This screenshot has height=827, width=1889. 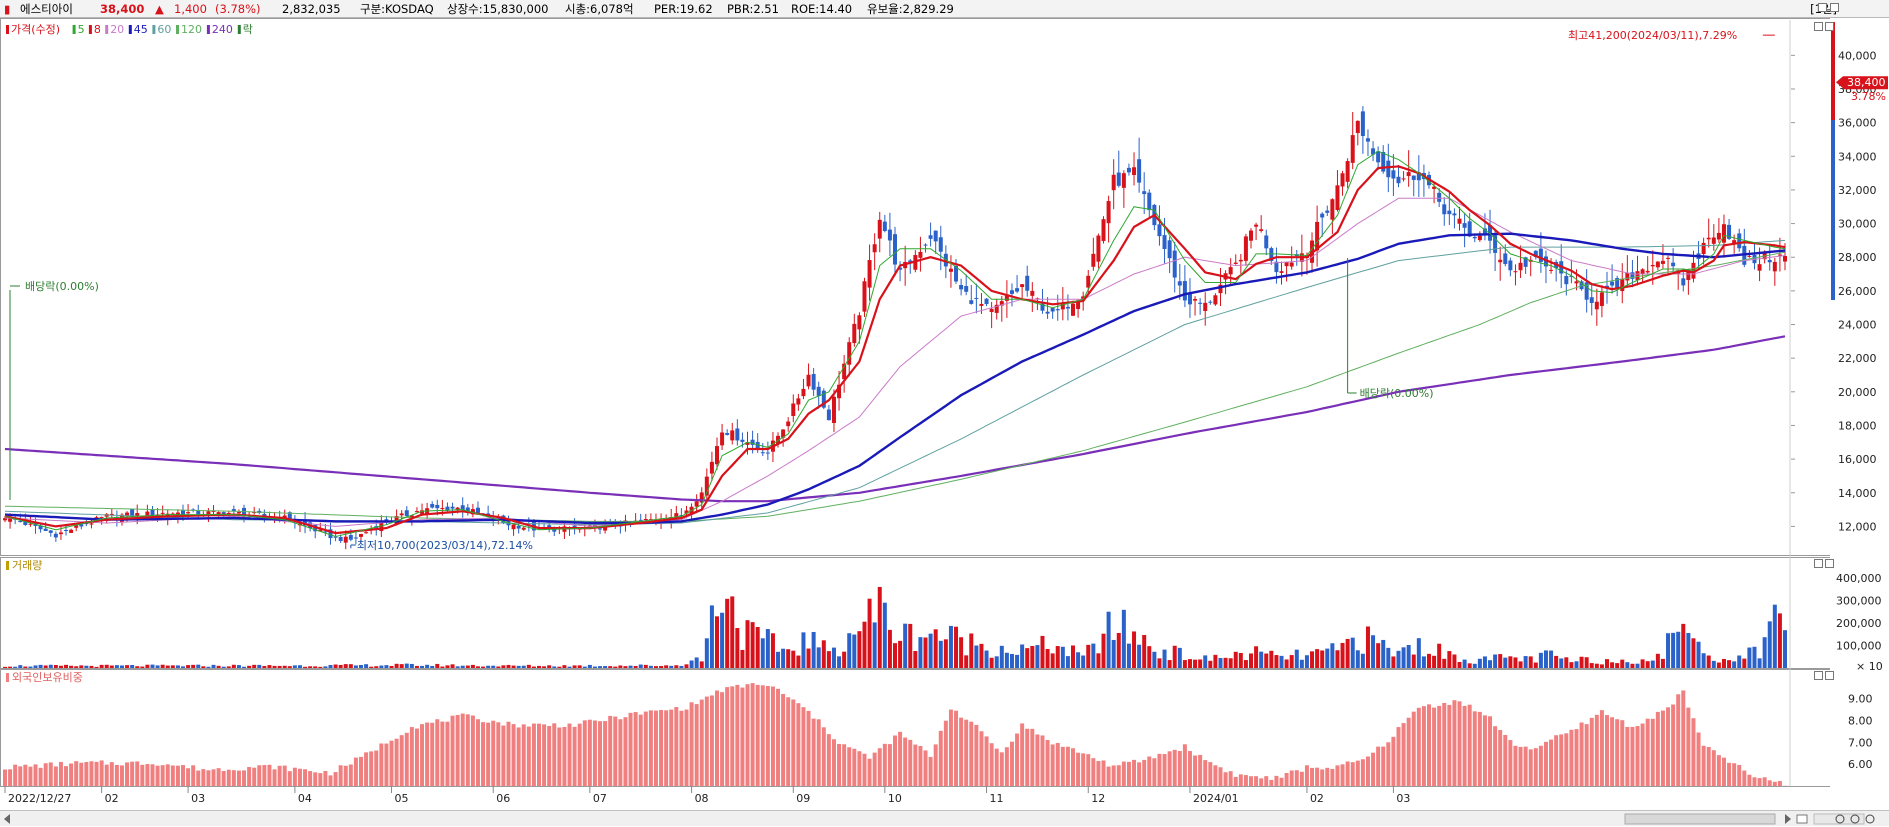 What do you see at coordinates (164, 29) in the screenshot?
I see `legend-entry: 60` at bounding box center [164, 29].